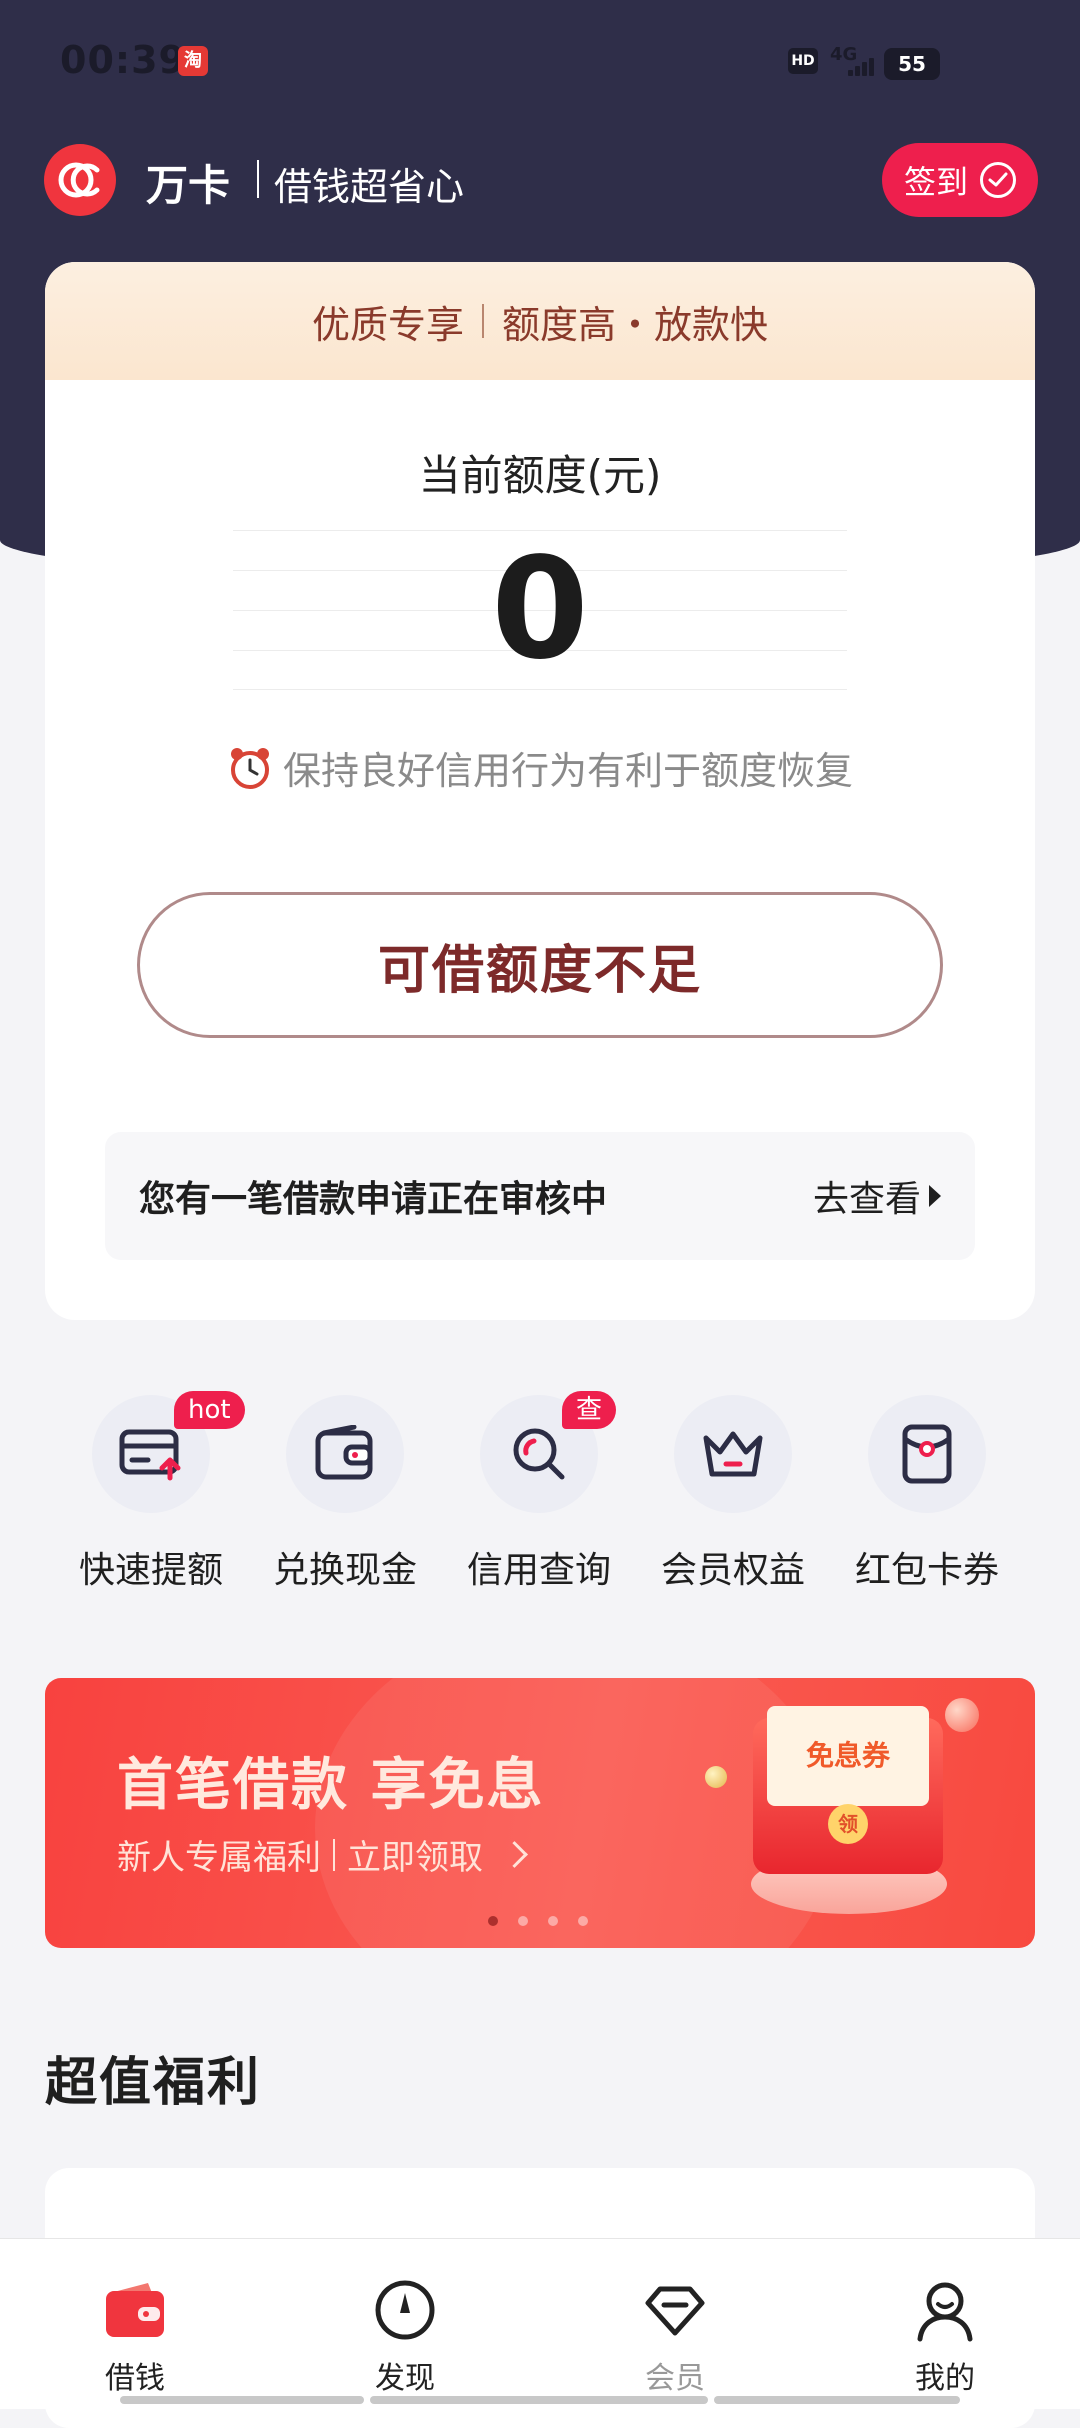 The height and width of the screenshot is (2428, 1080). Describe the element at coordinates (935, 1196) in the screenshot. I see `arrow-right-icon` at that location.